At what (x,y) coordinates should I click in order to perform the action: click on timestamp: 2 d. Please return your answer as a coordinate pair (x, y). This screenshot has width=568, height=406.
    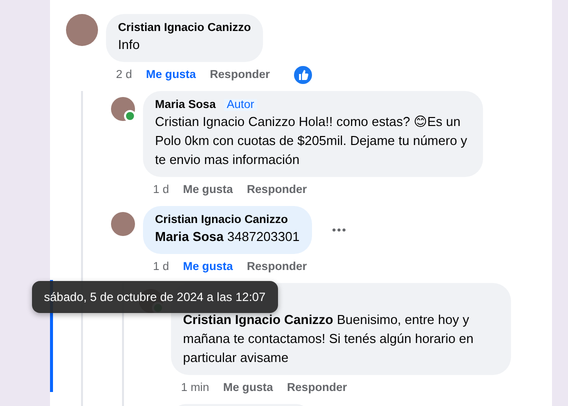
    Looking at the image, I should click on (124, 75).